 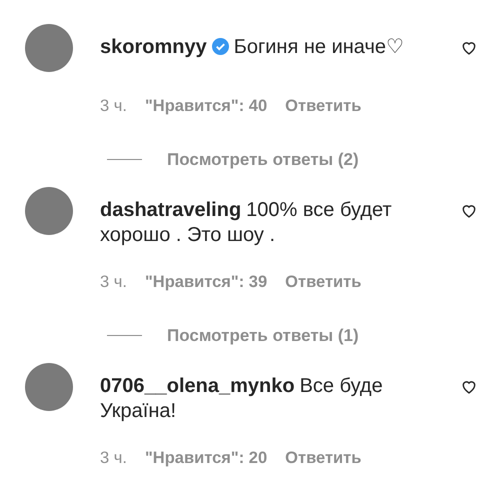 I want to click on view-replies-button: Посмотреть ответы (2), so click(x=263, y=159).